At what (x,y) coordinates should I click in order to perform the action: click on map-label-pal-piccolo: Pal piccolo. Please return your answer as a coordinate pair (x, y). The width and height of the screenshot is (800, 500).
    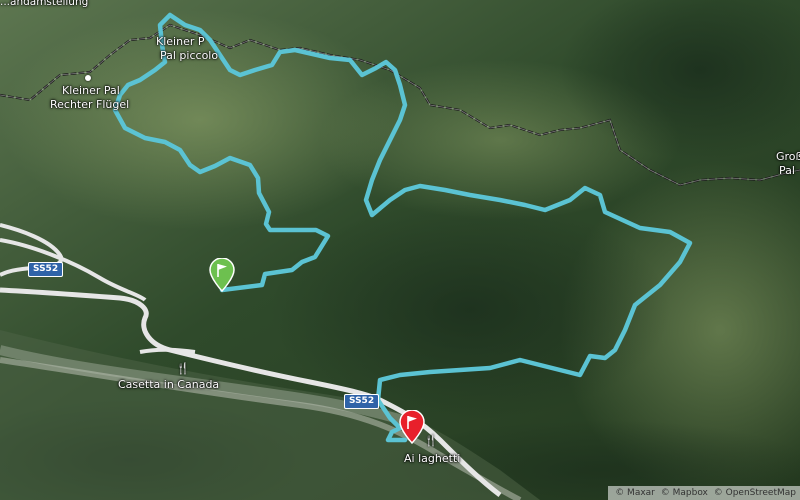
    Looking at the image, I should click on (189, 55).